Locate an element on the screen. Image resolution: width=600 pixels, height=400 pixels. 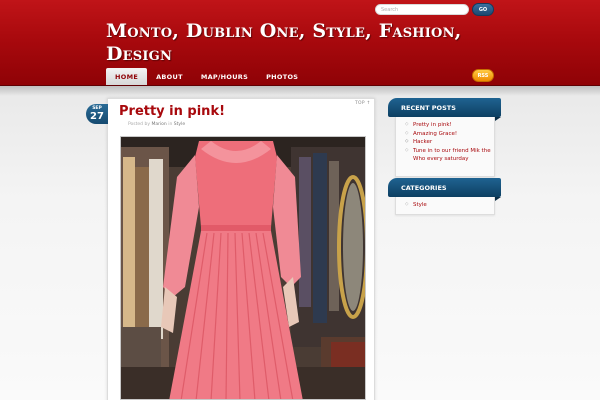
post-date-badge: SEP 27 is located at coordinates (97, 114).